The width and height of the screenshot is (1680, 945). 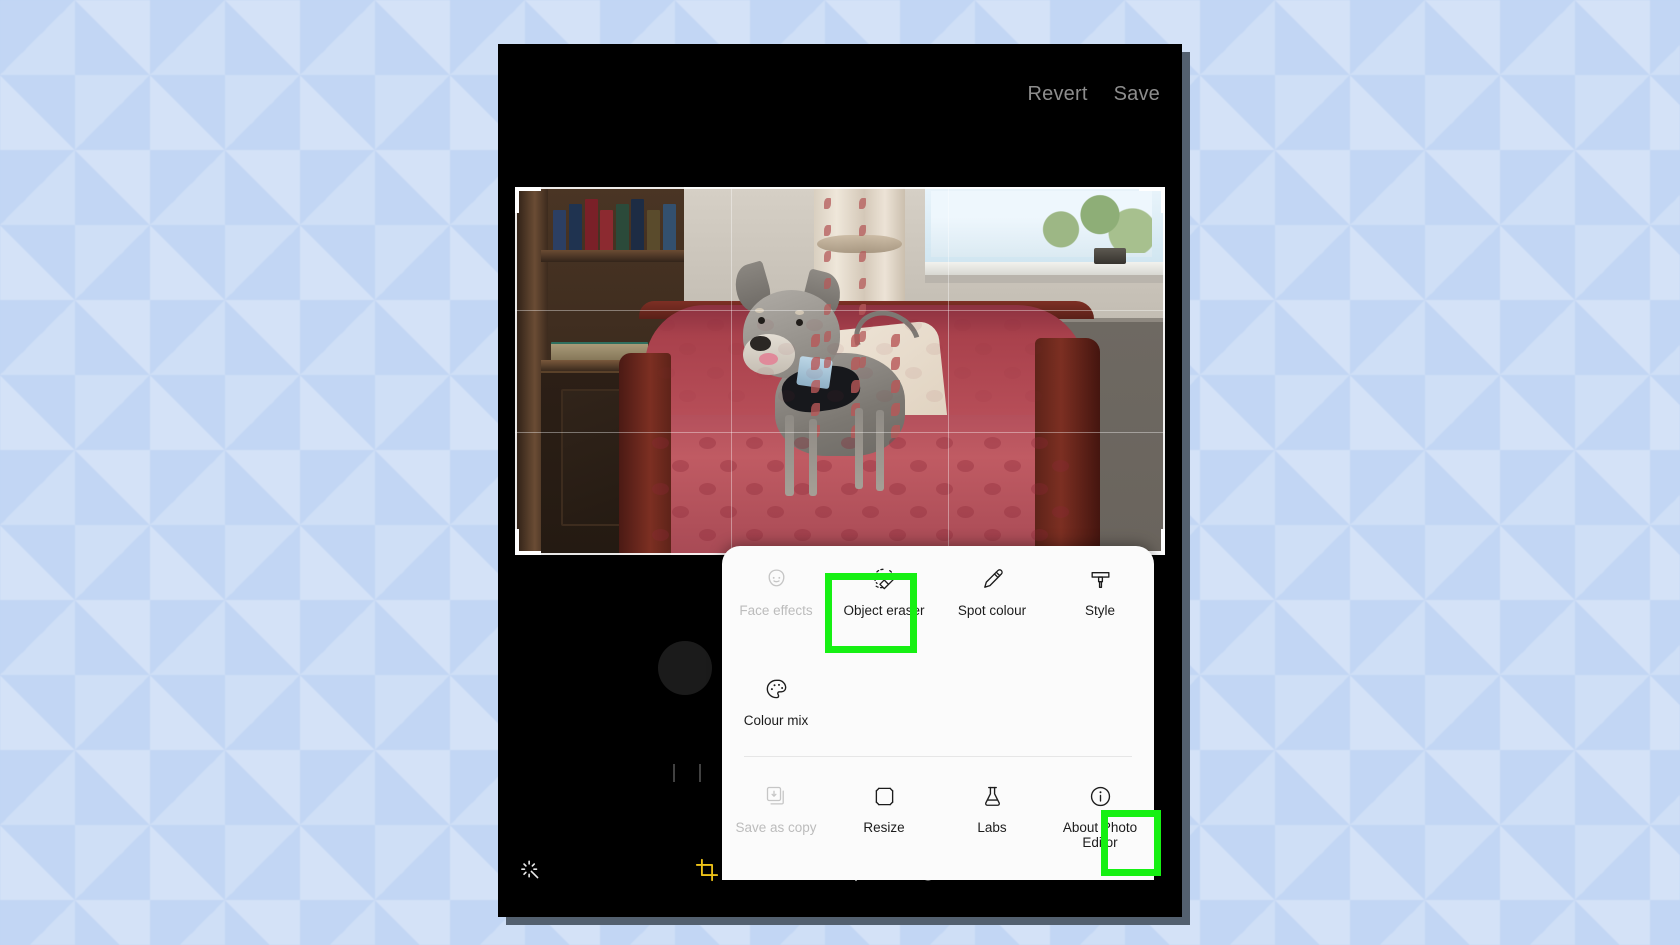 What do you see at coordinates (685, 668) in the screenshot?
I see `rotate-reset-button` at bounding box center [685, 668].